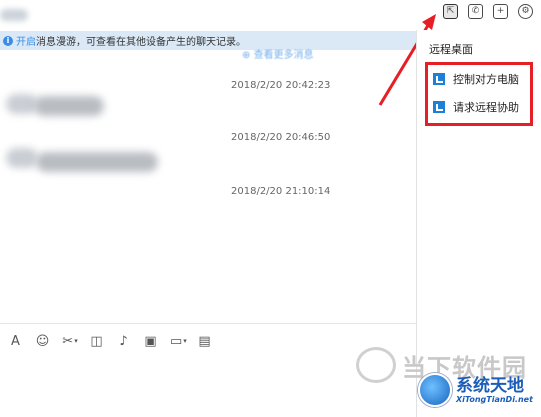 This screenshot has height=417, width=541. What do you see at coordinates (488, 11) in the screenshot?
I see `top-toolbar: ⇱ ✆ + ⚙` at bounding box center [488, 11].